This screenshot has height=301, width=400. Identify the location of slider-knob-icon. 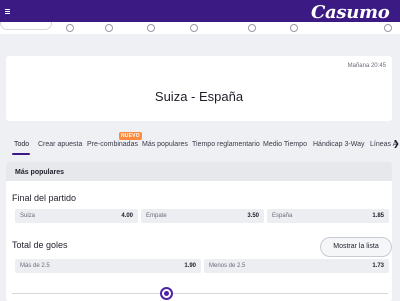
(166, 293).